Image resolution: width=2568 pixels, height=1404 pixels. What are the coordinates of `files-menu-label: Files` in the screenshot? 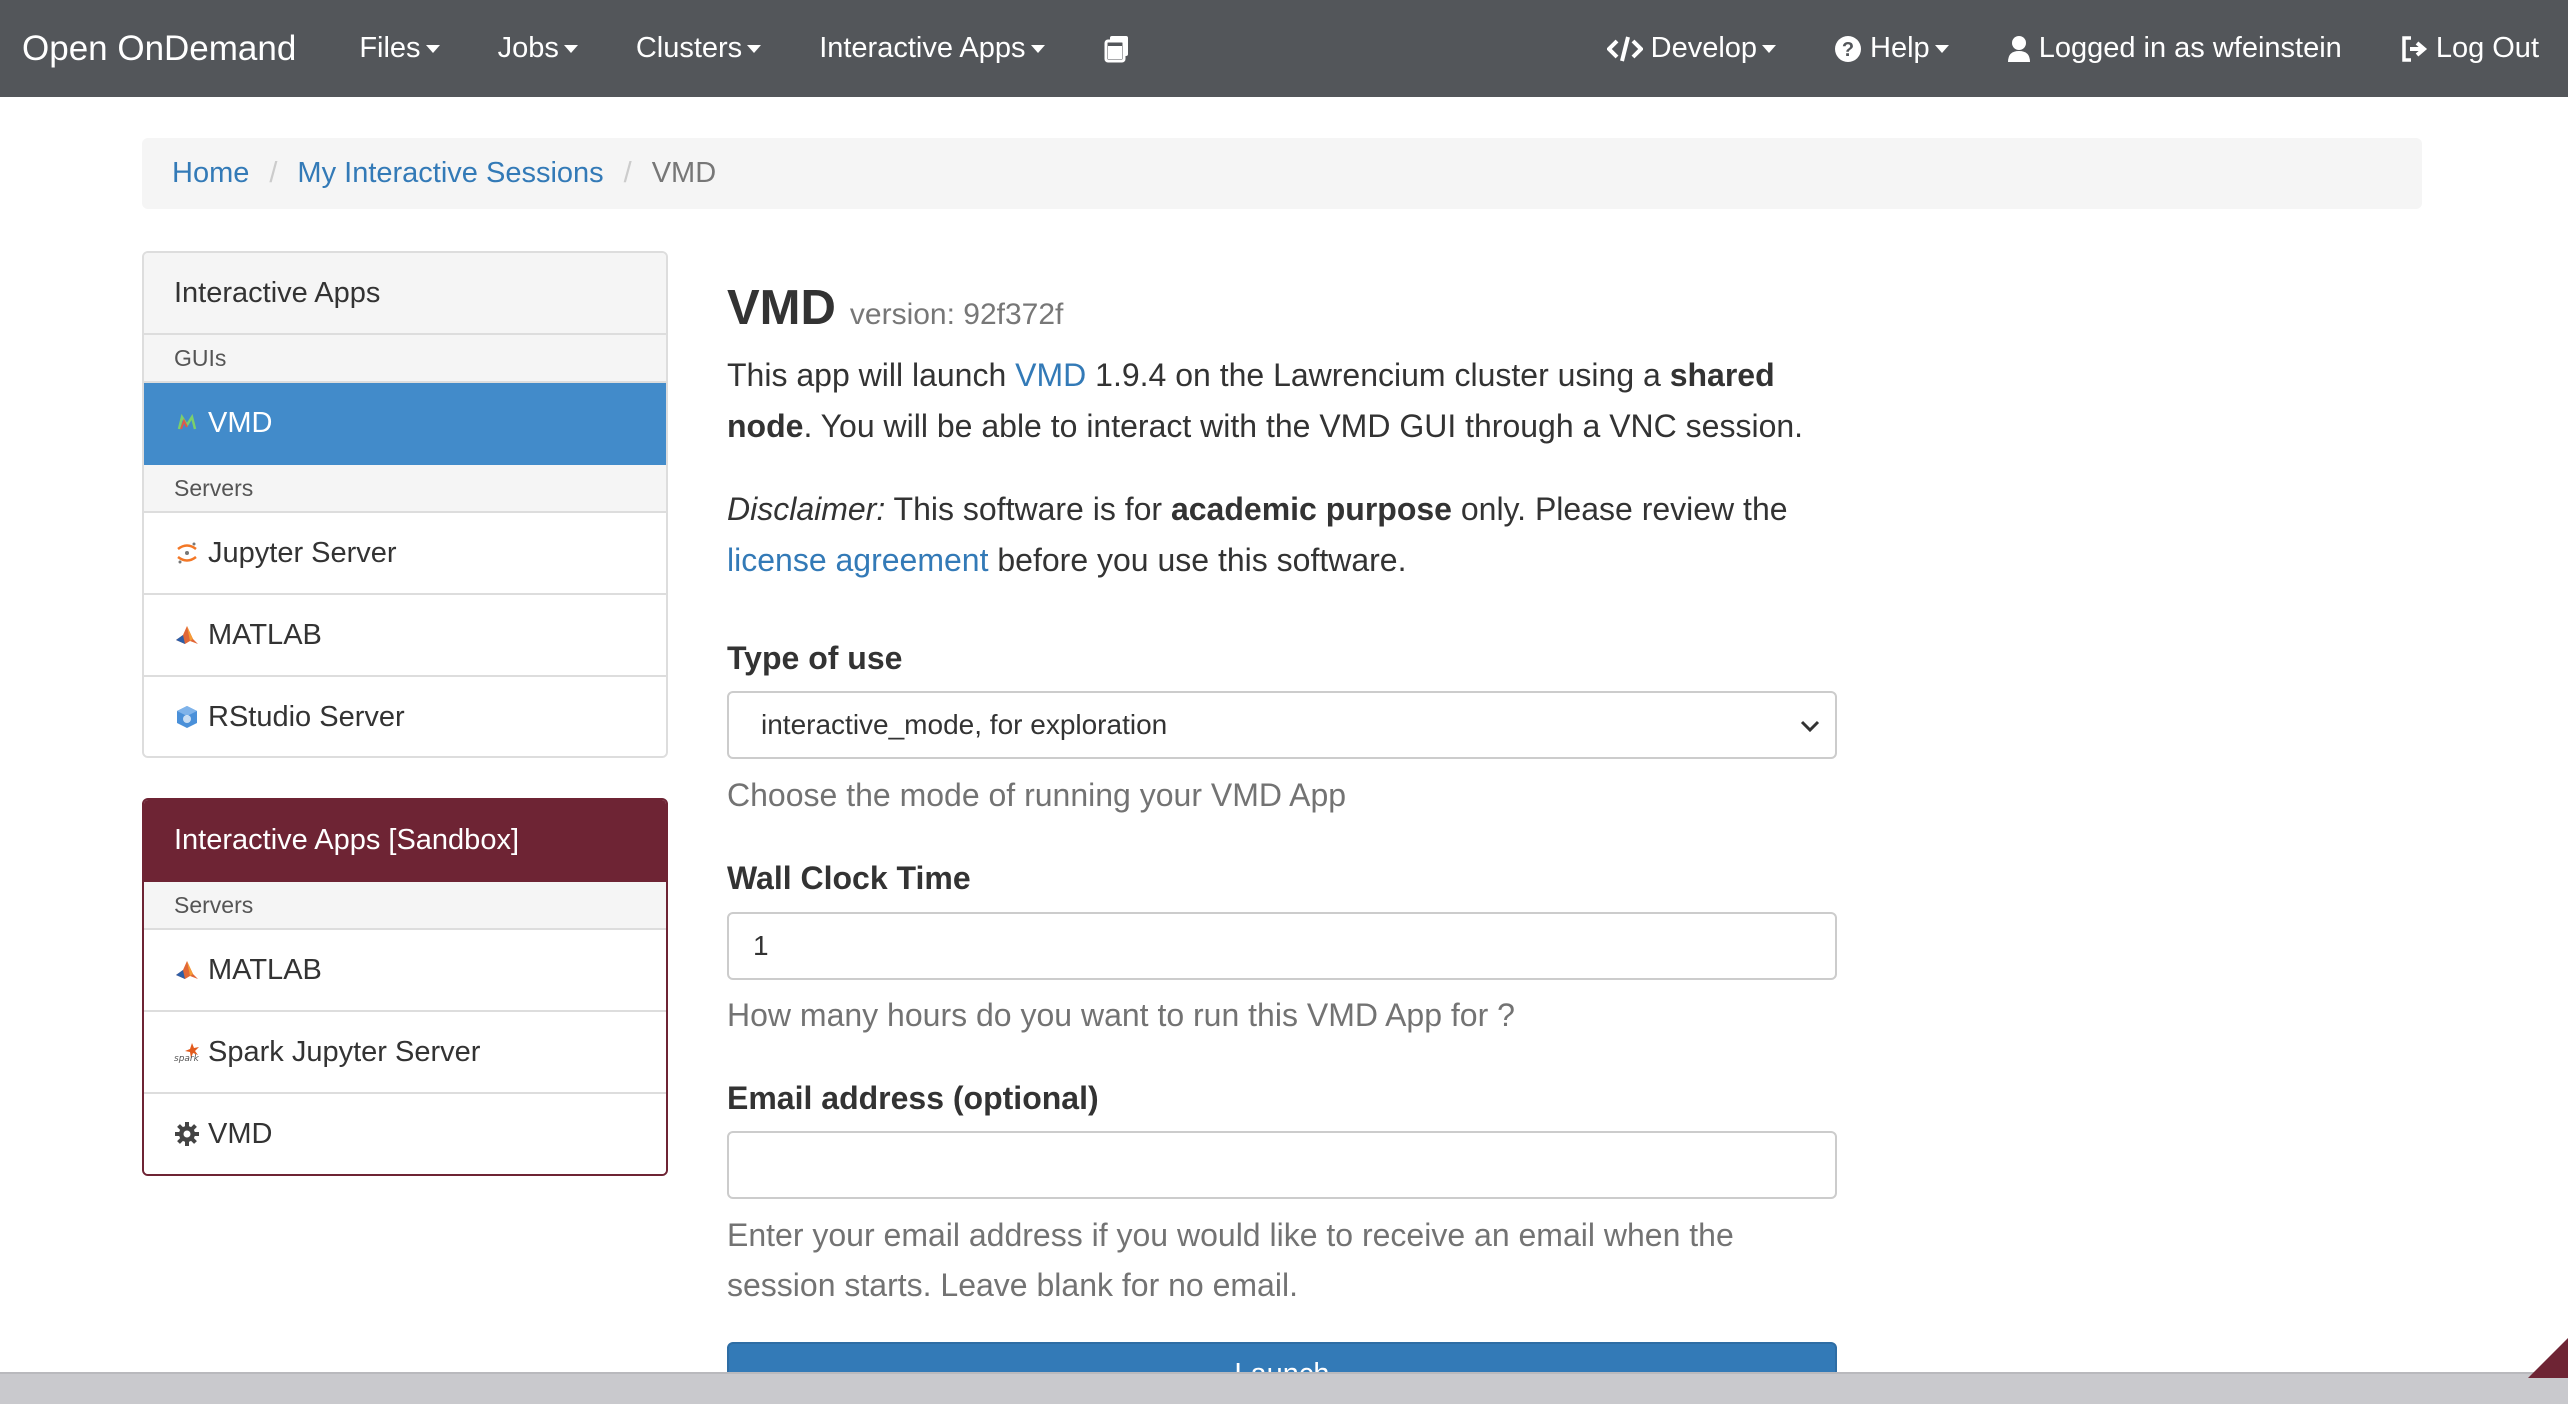 It's located at (390, 48).